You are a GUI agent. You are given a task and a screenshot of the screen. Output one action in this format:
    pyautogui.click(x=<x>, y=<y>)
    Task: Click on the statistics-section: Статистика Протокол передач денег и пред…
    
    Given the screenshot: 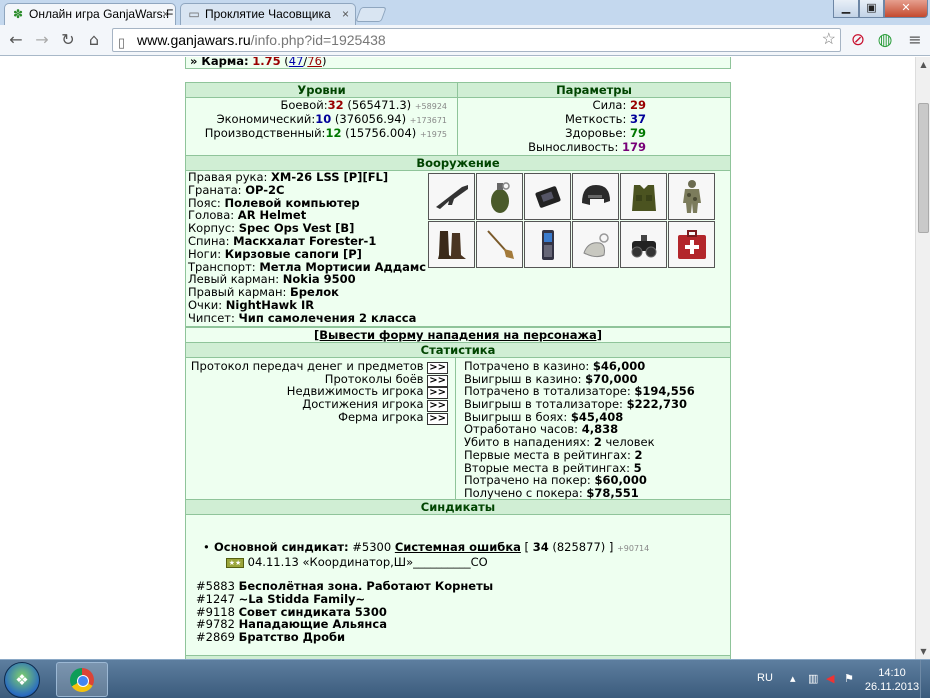 What is the action you would take?
    pyautogui.click(x=458, y=421)
    